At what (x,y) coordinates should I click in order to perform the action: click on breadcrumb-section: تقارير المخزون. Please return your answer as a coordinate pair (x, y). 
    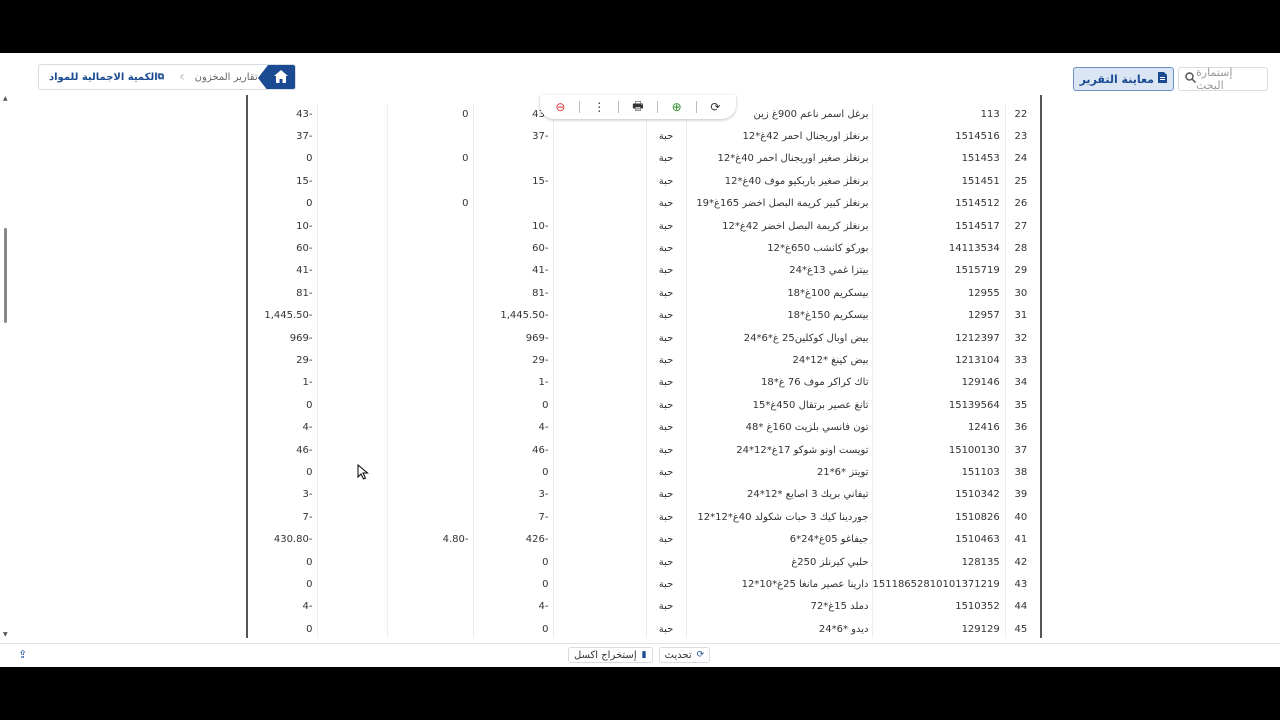
    Looking at the image, I should click on (226, 77).